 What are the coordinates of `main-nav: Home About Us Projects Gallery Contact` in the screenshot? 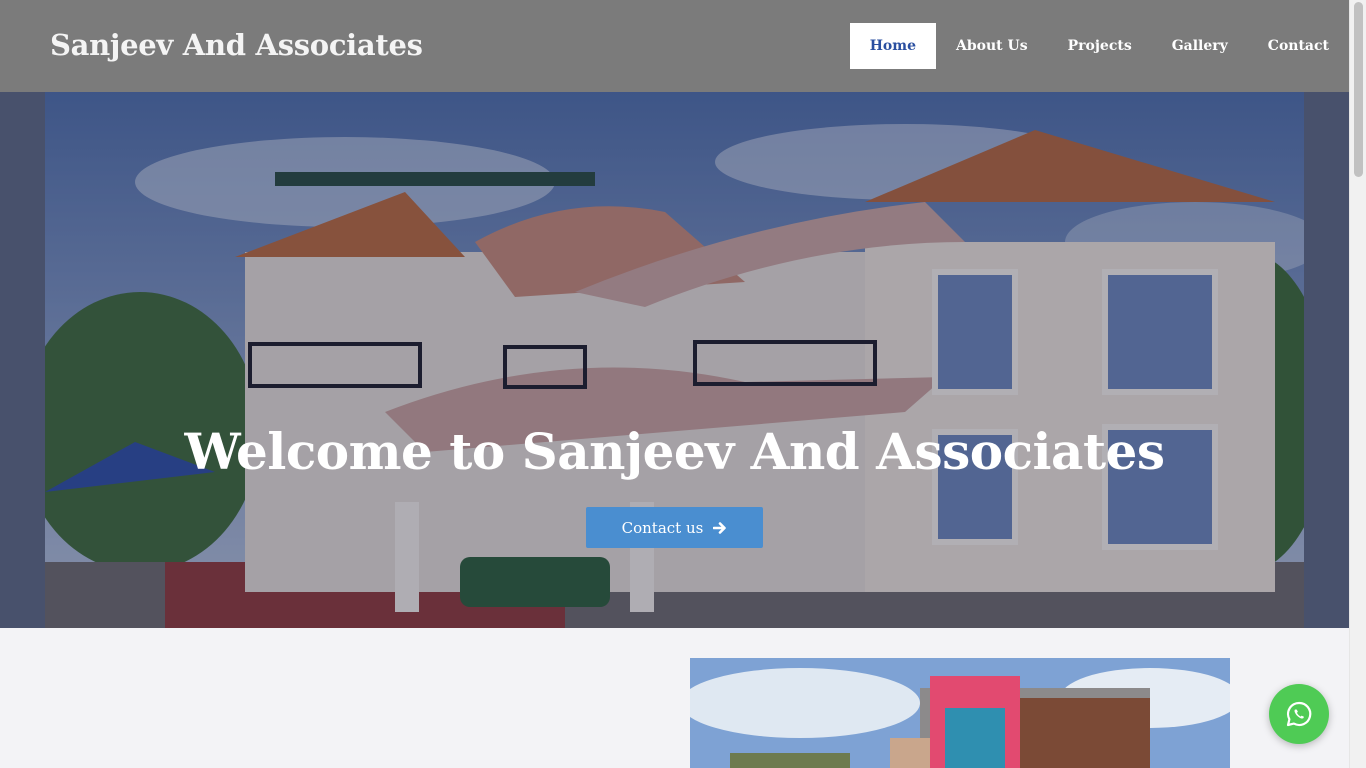 It's located at (1099, 46).